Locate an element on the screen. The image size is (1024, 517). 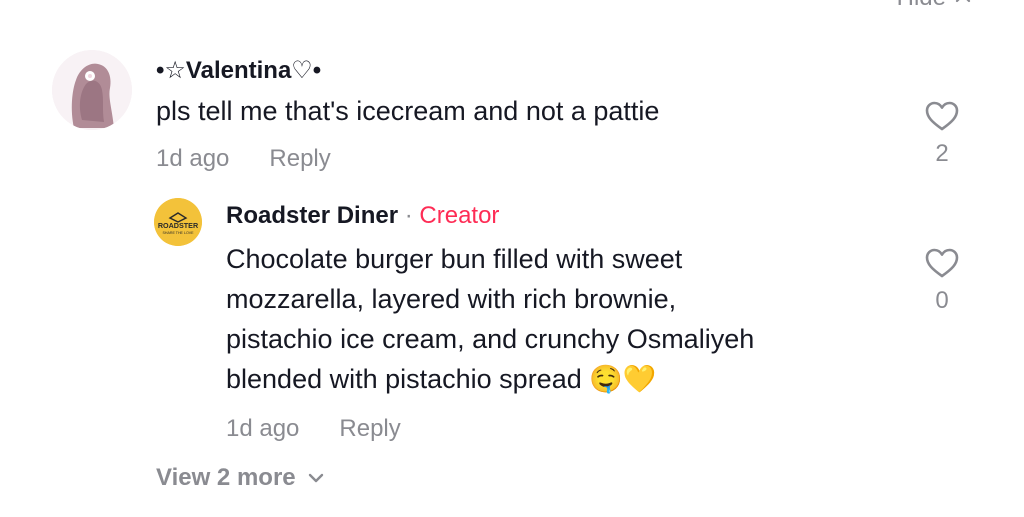
reply-text-line: blended with pistachio spread is located at coordinates (404, 379).